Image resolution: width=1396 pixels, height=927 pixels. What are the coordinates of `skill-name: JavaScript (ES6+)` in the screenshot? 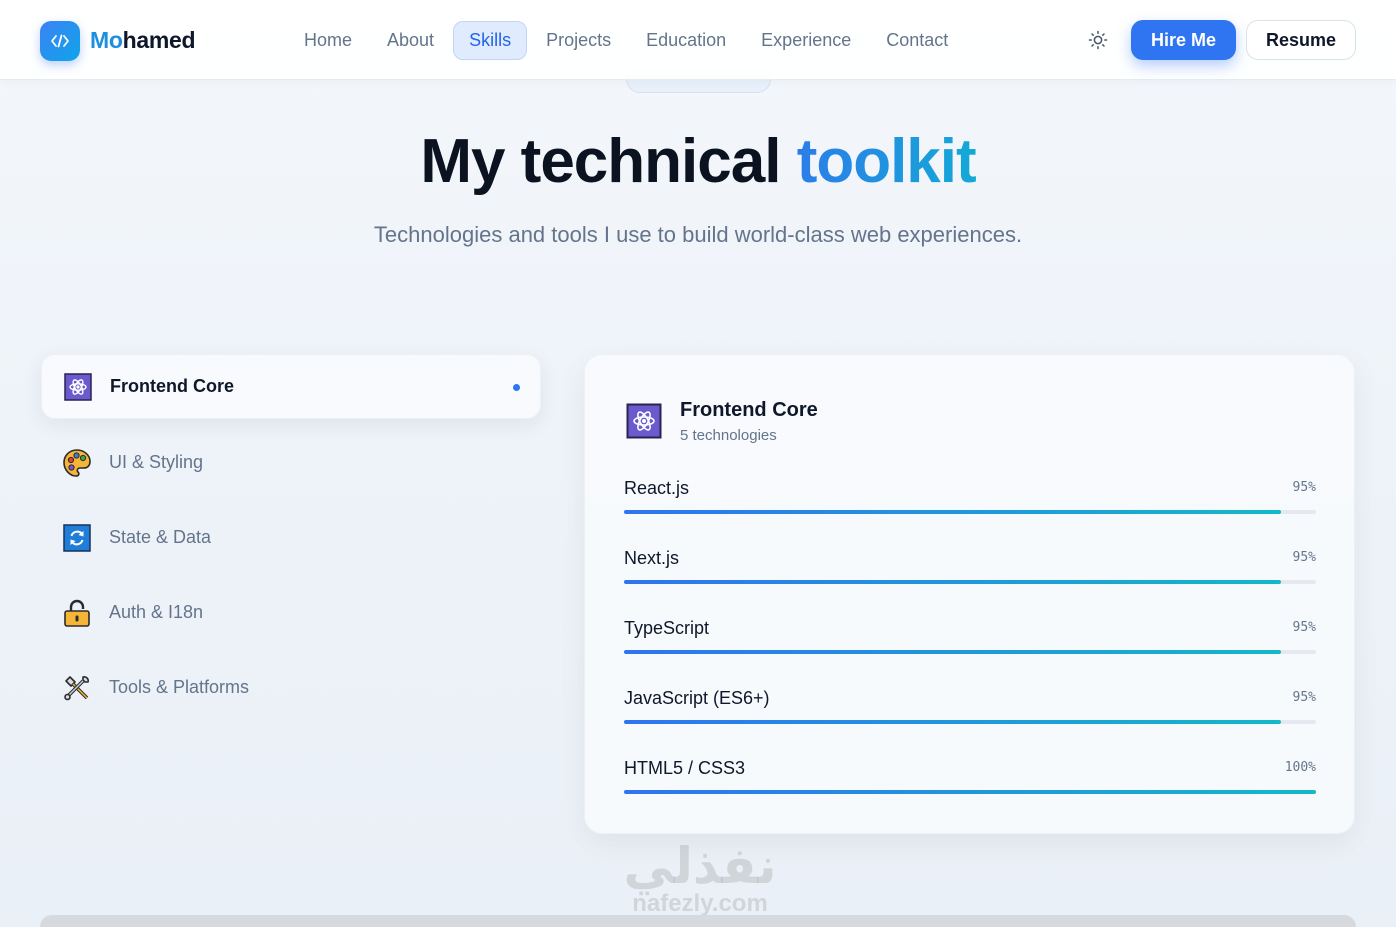 It's located at (697, 698).